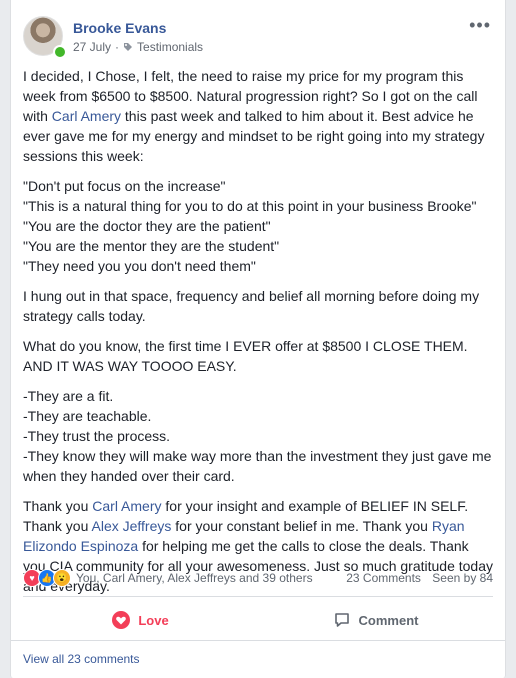  What do you see at coordinates (383, 578) in the screenshot?
I see `comments-count: 23 Comments` at bounding box center [383, 578].